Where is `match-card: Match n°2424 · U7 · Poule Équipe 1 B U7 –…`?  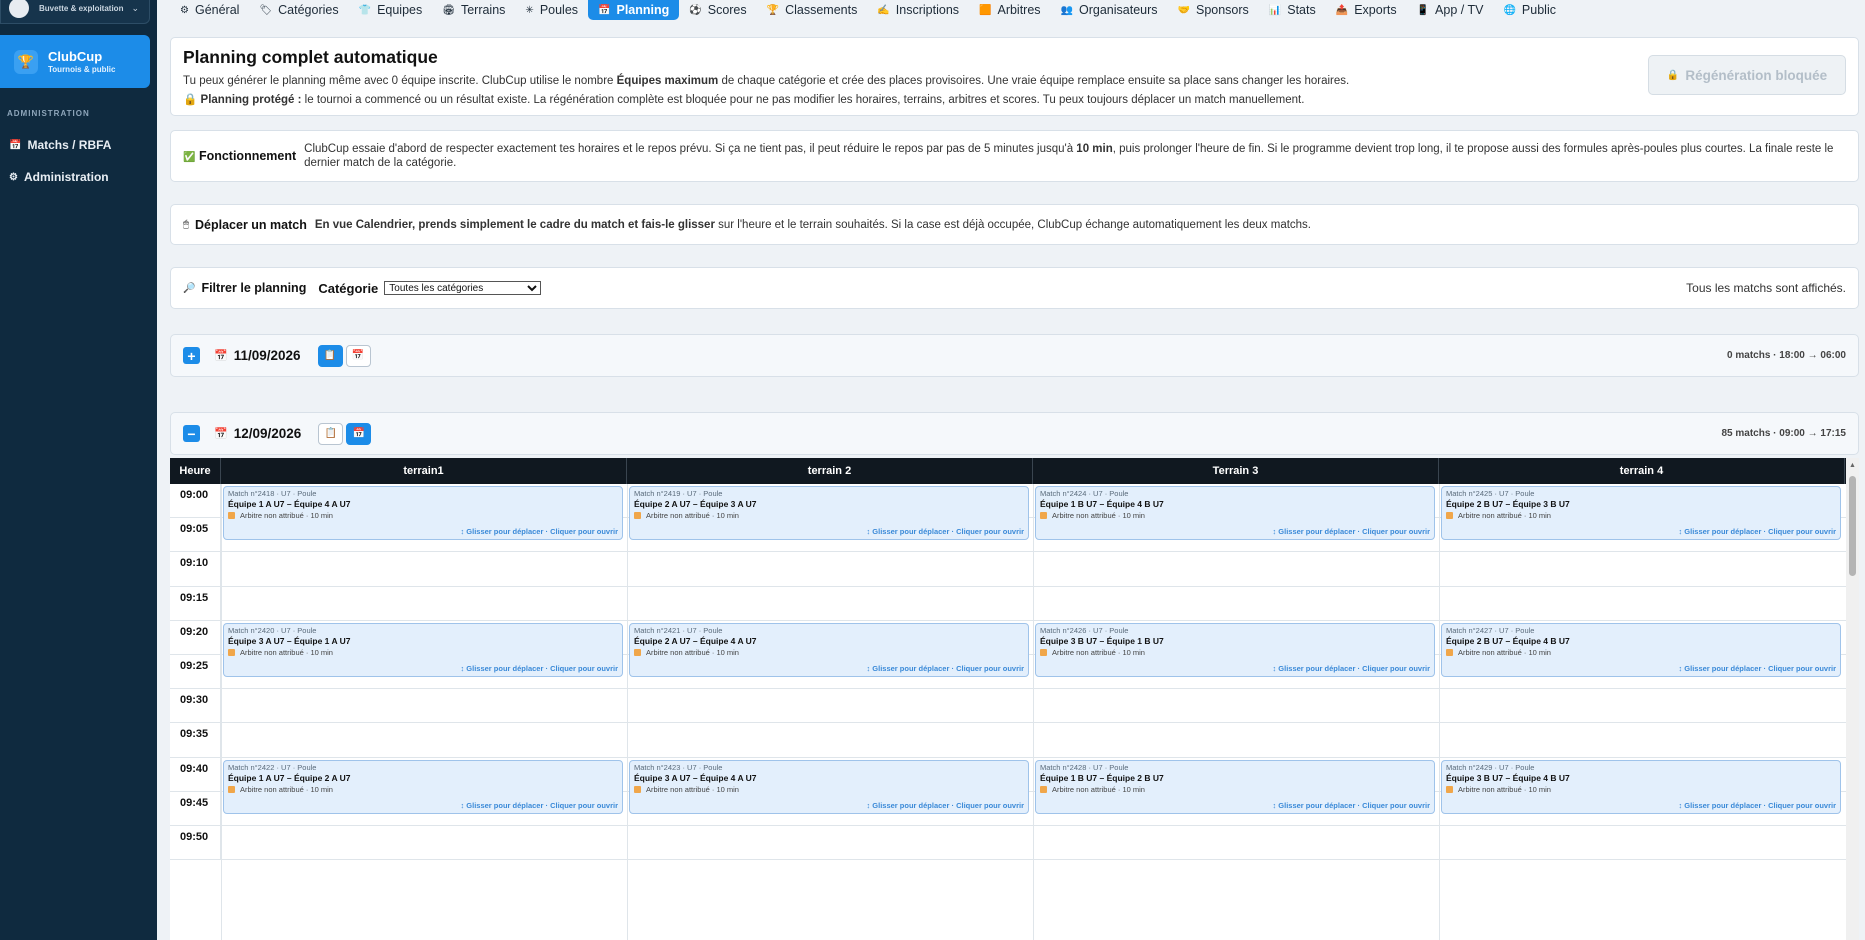 match-card: Match n°2424 · U7 · Poule Équipe 1 B U7 –… is located at coordinates (1235, 513).